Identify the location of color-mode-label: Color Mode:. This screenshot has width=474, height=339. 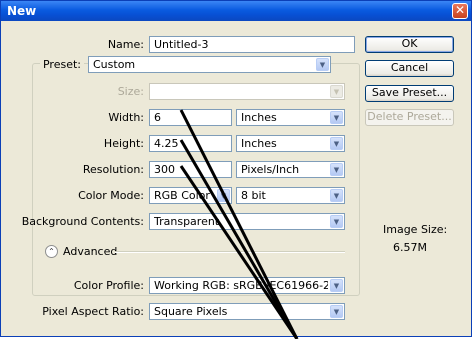
(111, 195).